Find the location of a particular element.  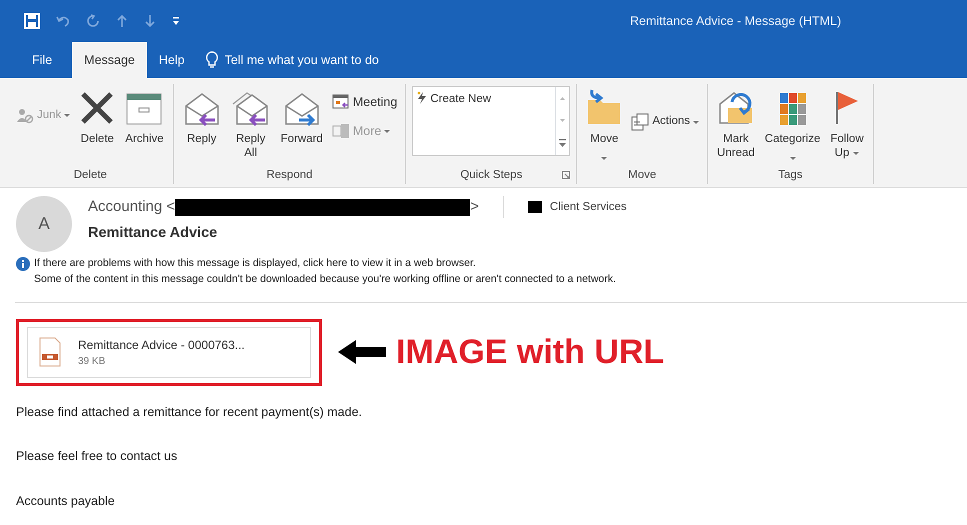

ribbon-button: Archive is located at coordinates (144, 115).